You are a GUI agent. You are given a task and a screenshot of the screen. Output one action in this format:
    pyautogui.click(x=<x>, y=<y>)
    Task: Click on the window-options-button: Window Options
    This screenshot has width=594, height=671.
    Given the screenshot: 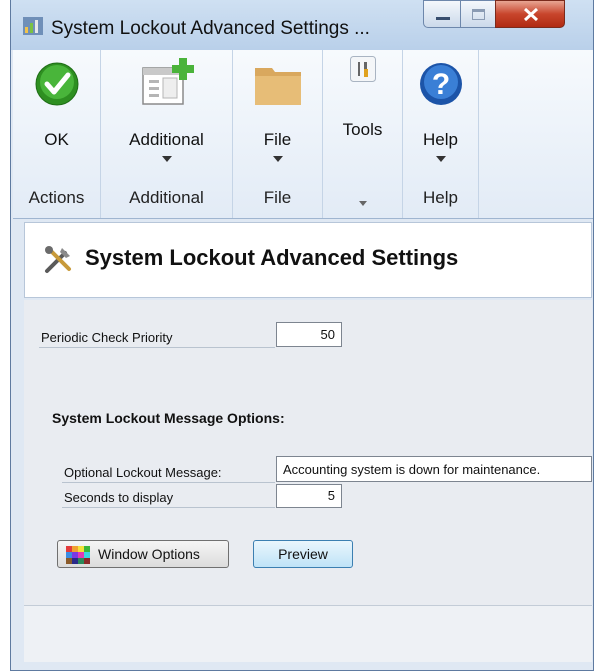 What is the action you would take?
    pyautogui.click(x=143, y=554)
    